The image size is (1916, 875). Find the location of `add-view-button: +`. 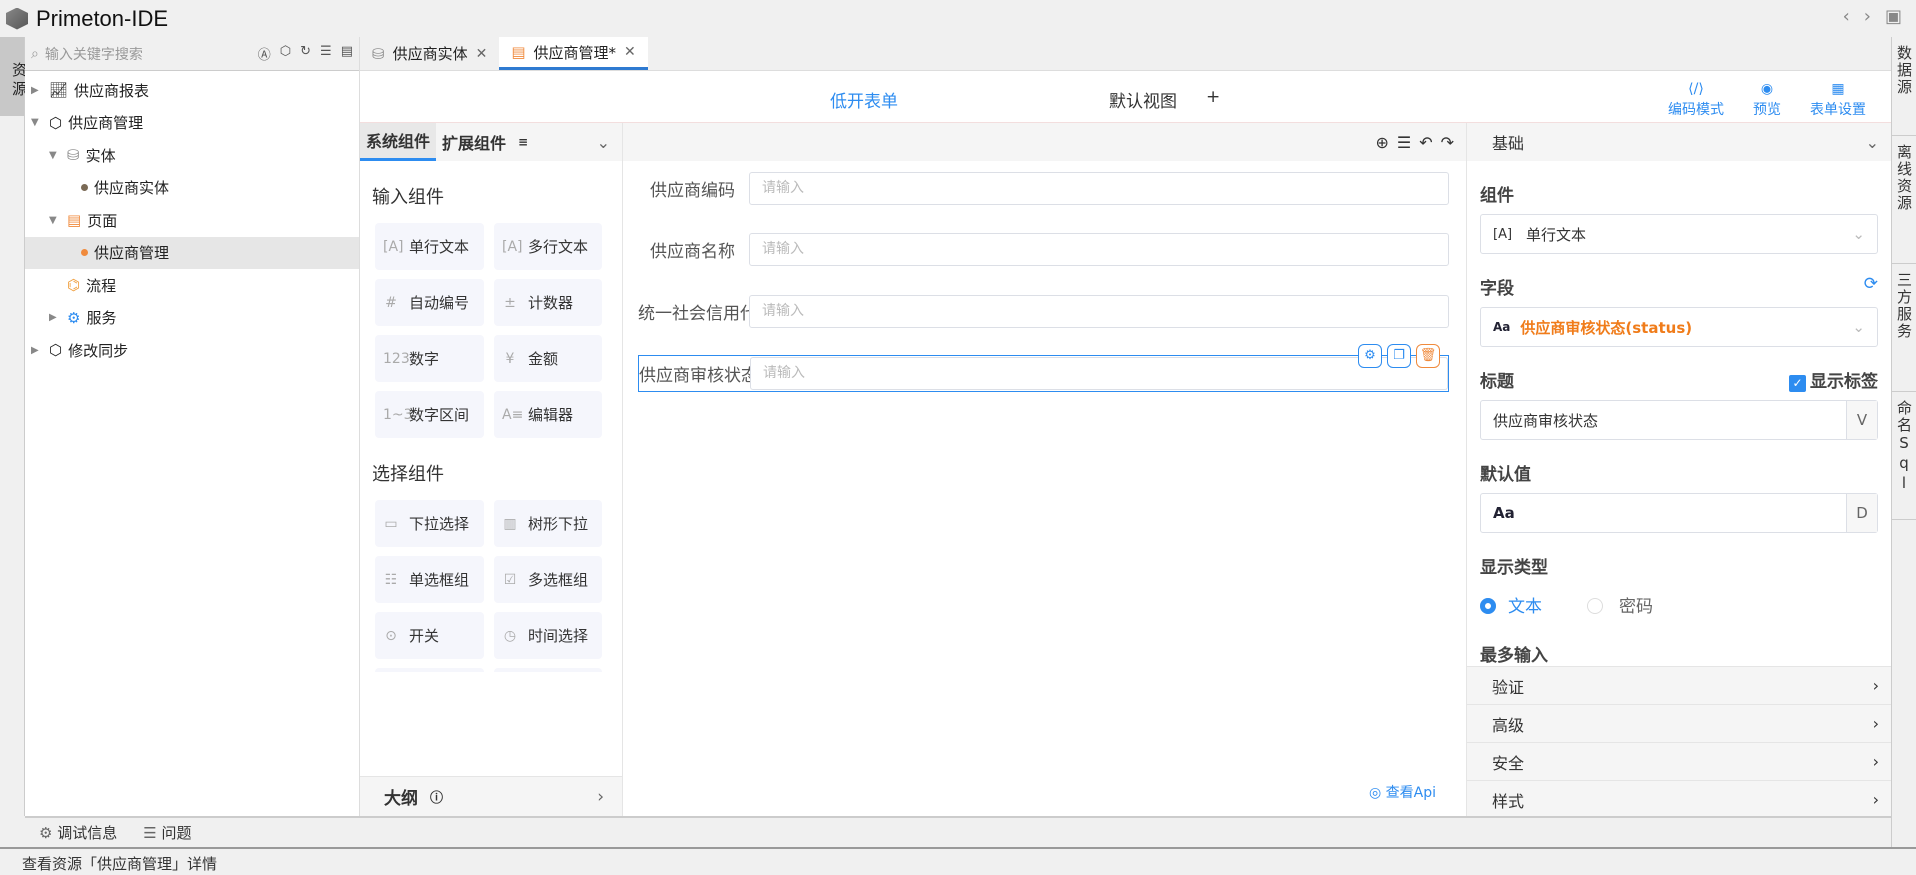

add-view-button: + is located at coordinates (1213, 97).